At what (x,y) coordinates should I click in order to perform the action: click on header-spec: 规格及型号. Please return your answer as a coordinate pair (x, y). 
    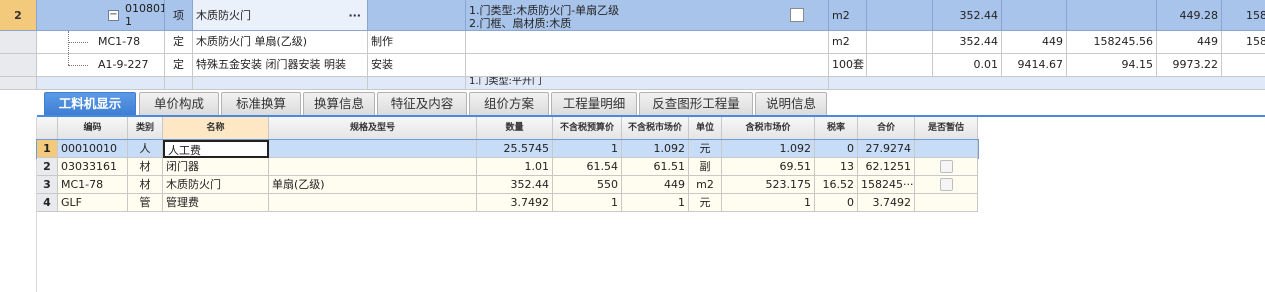
    Looking at the image, I should click on (373, 128).